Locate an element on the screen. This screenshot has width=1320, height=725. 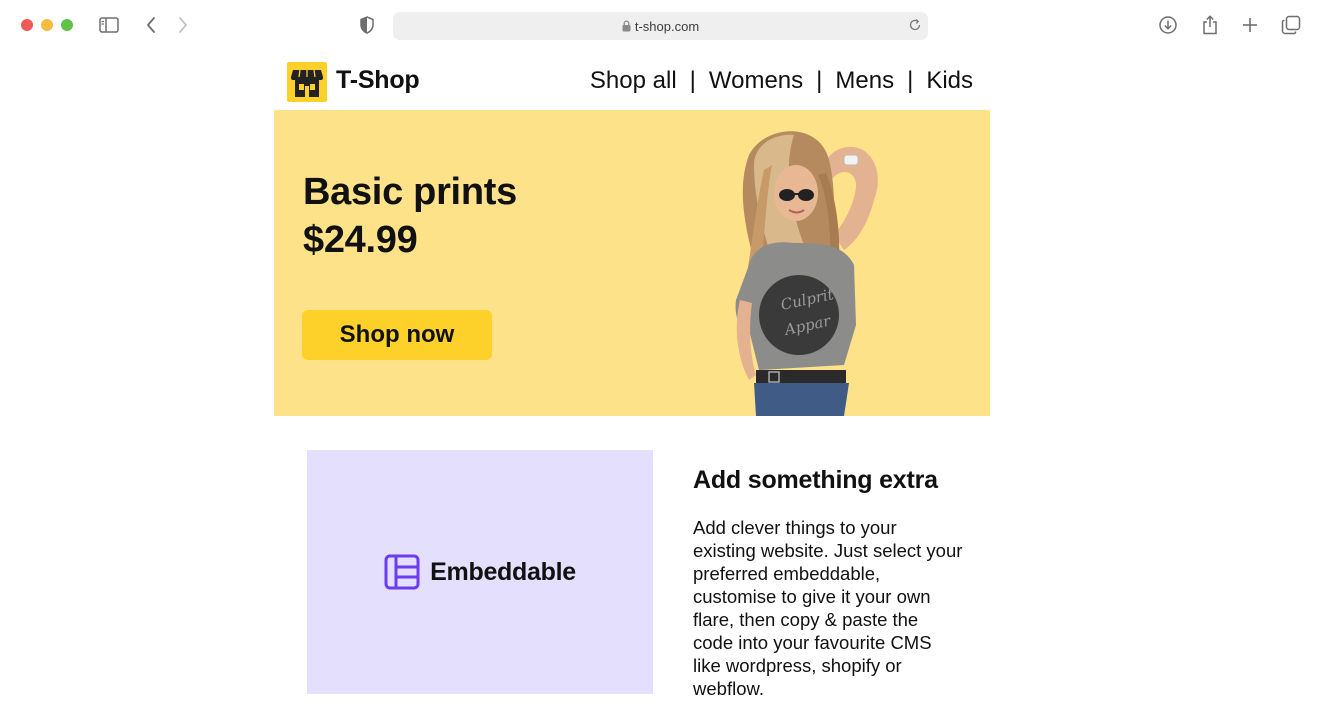
store-icon is located at coordinates (307, 82).